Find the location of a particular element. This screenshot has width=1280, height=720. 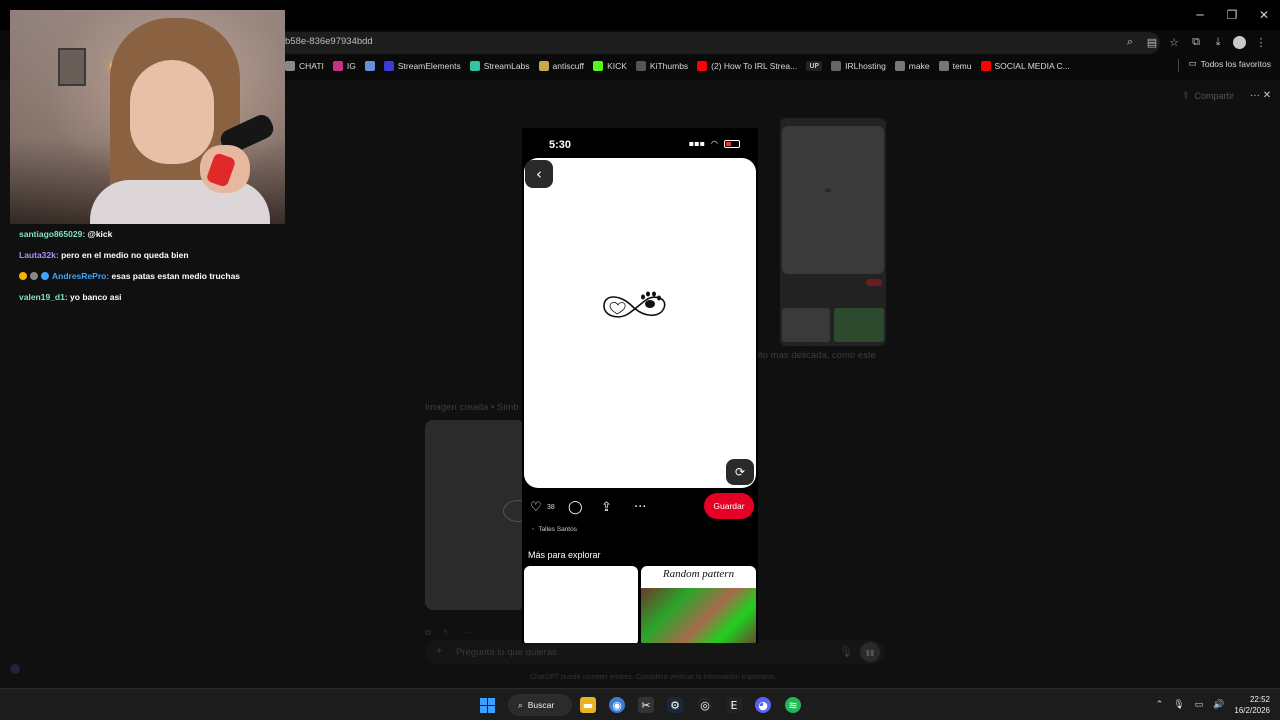

bookmark-item: antiscuff is located at coordinates (561, 66).